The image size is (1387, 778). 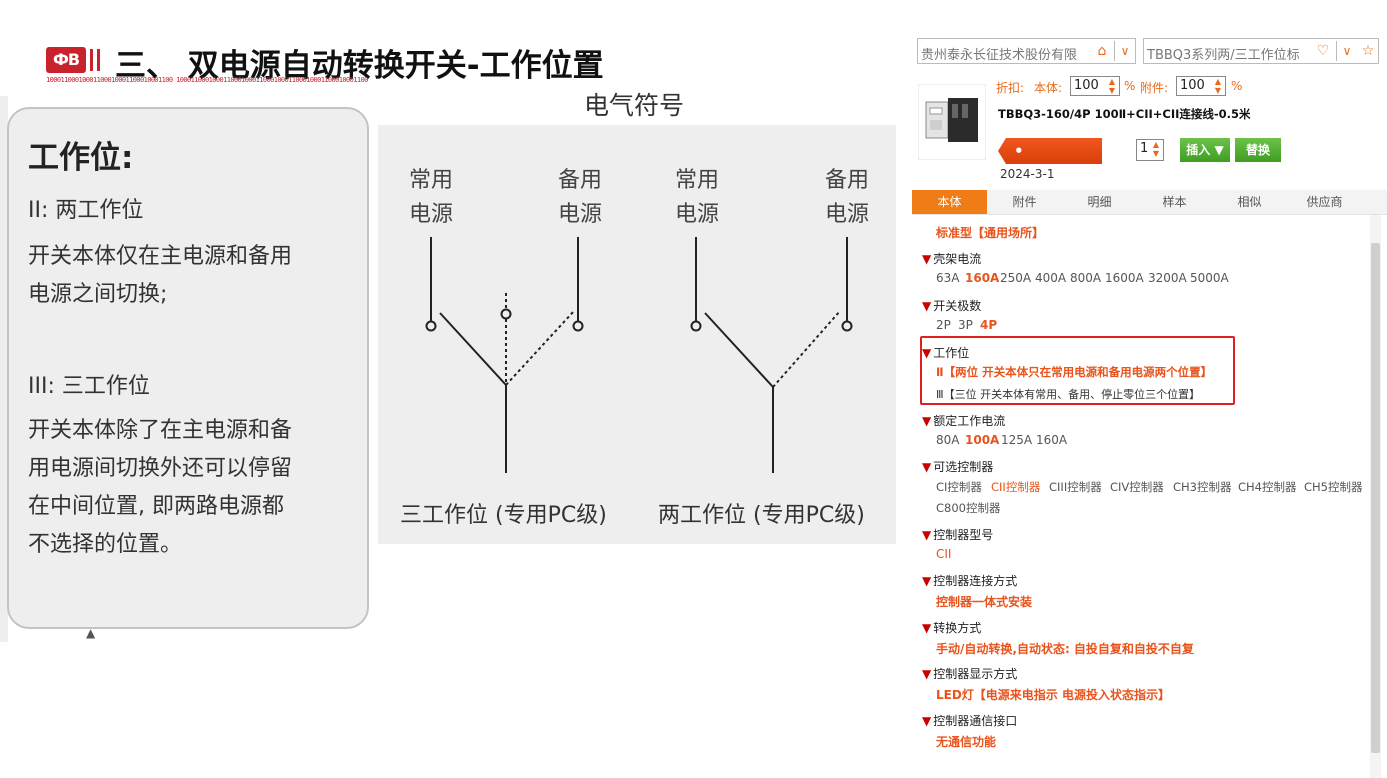 I want to click on price-tag: • ¥6235.00, so click(x=1050, y=151).